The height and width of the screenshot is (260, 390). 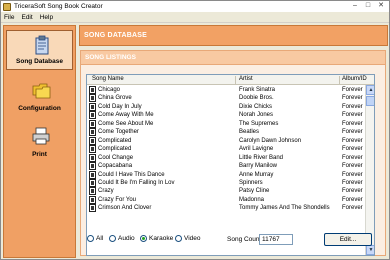 I want to click on section-title: SONG DATABASE, so click(x=116, y=35).